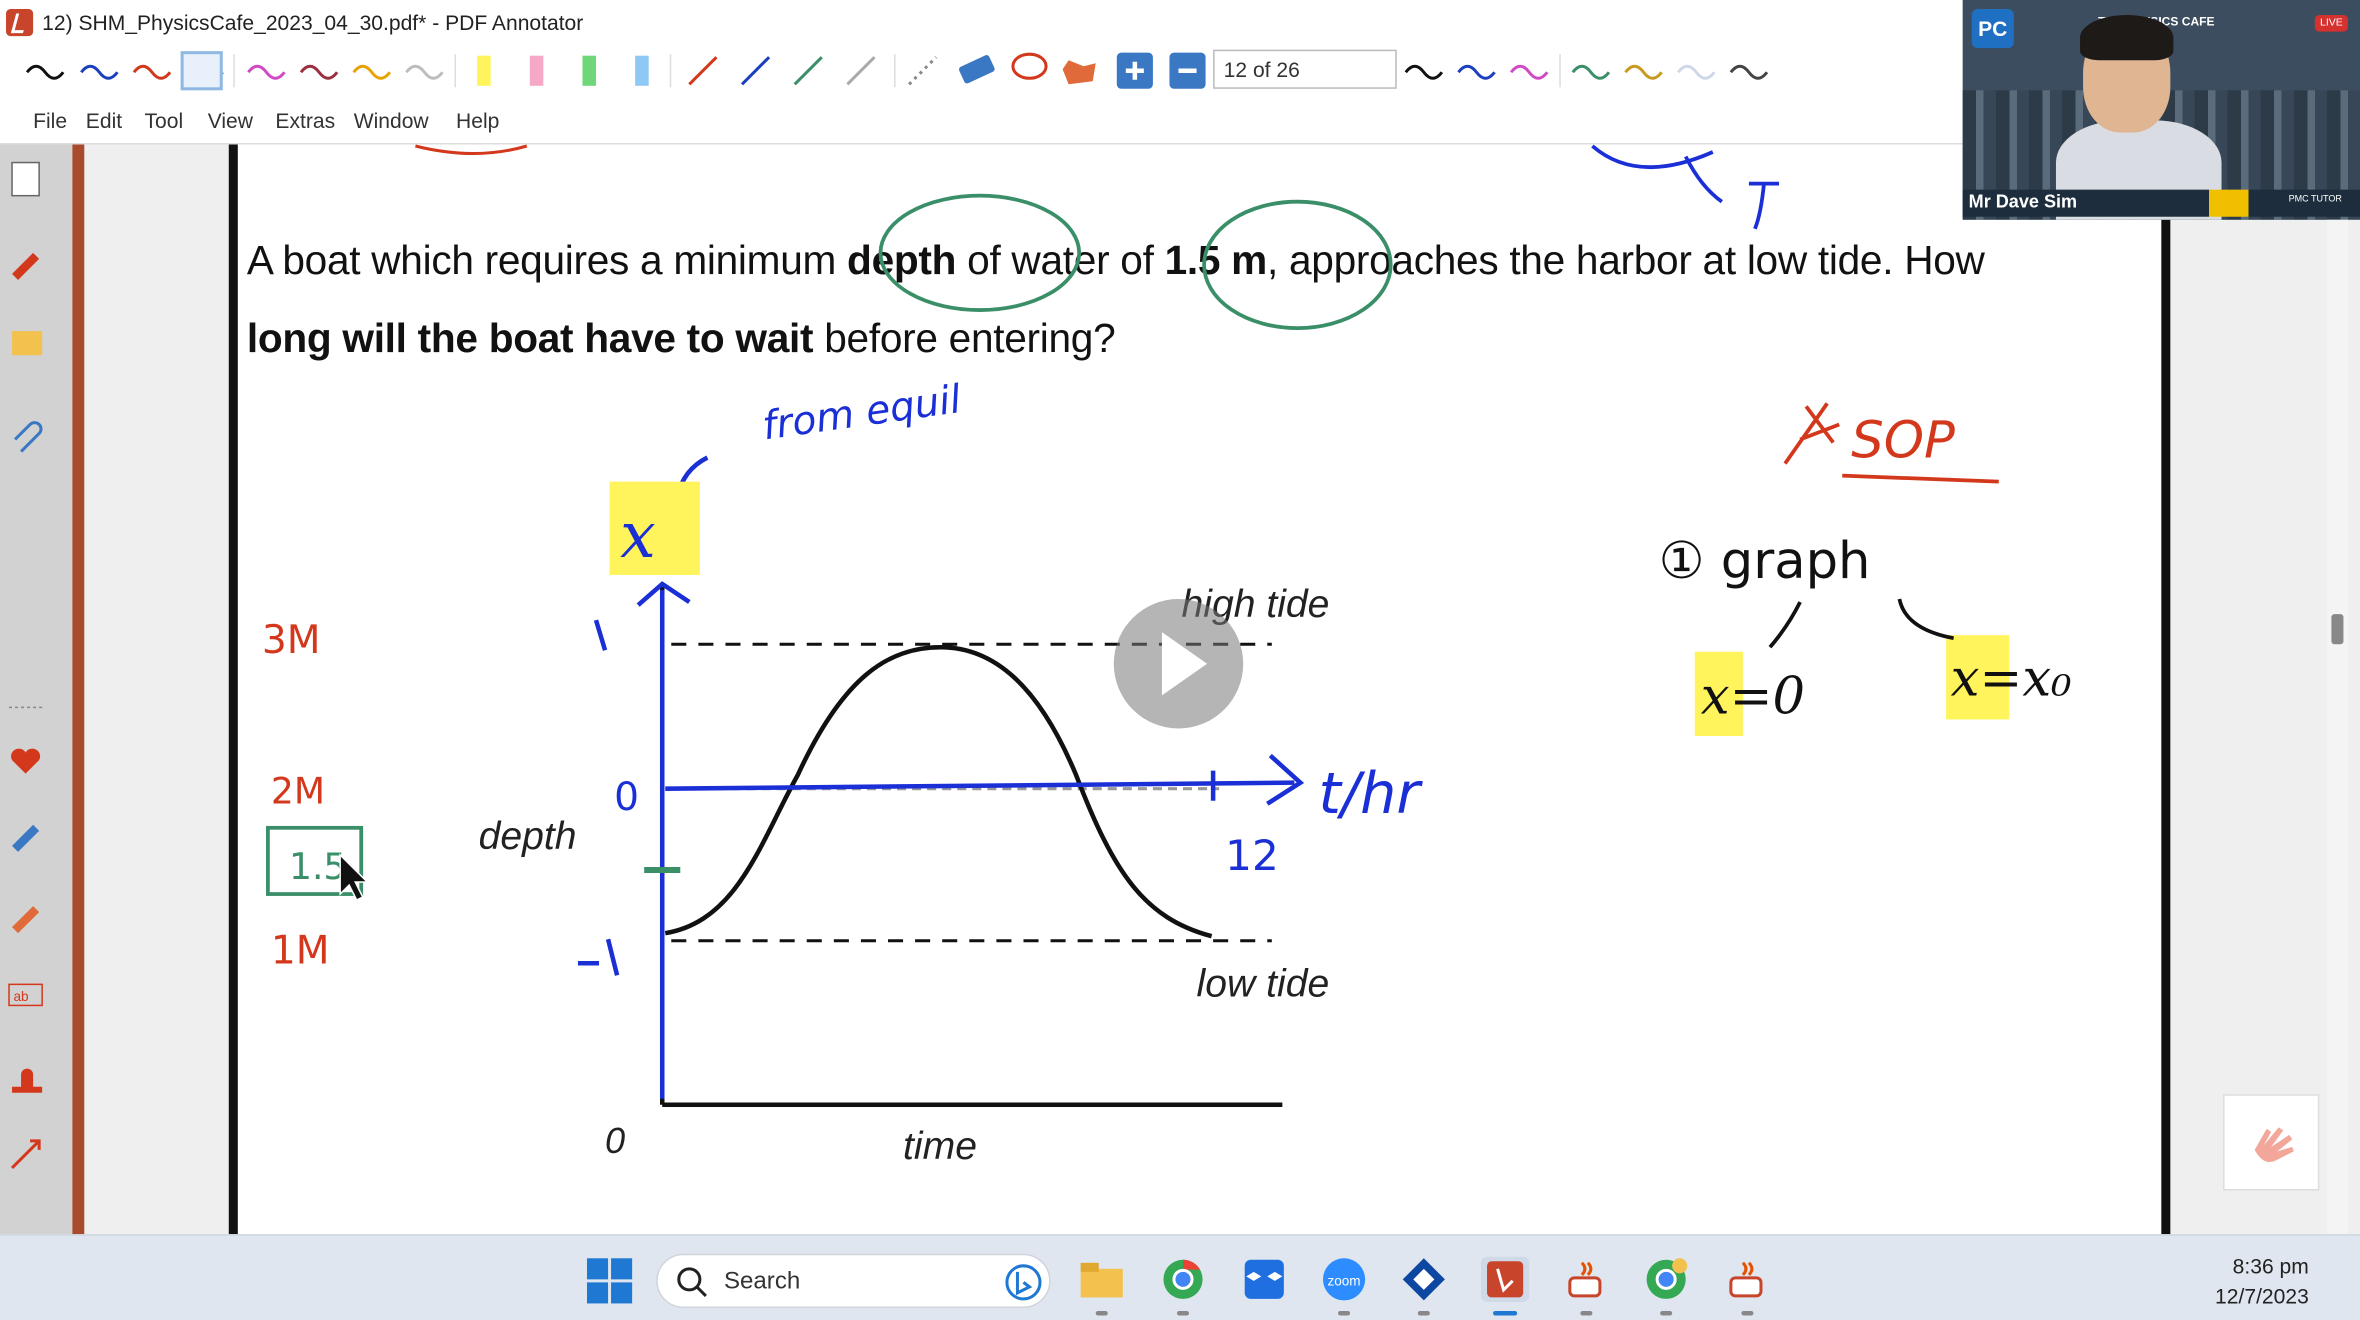  Describe the element at coordinates (1102, 1279) in the screenshot. I see `file-explorer-icon` at that location.